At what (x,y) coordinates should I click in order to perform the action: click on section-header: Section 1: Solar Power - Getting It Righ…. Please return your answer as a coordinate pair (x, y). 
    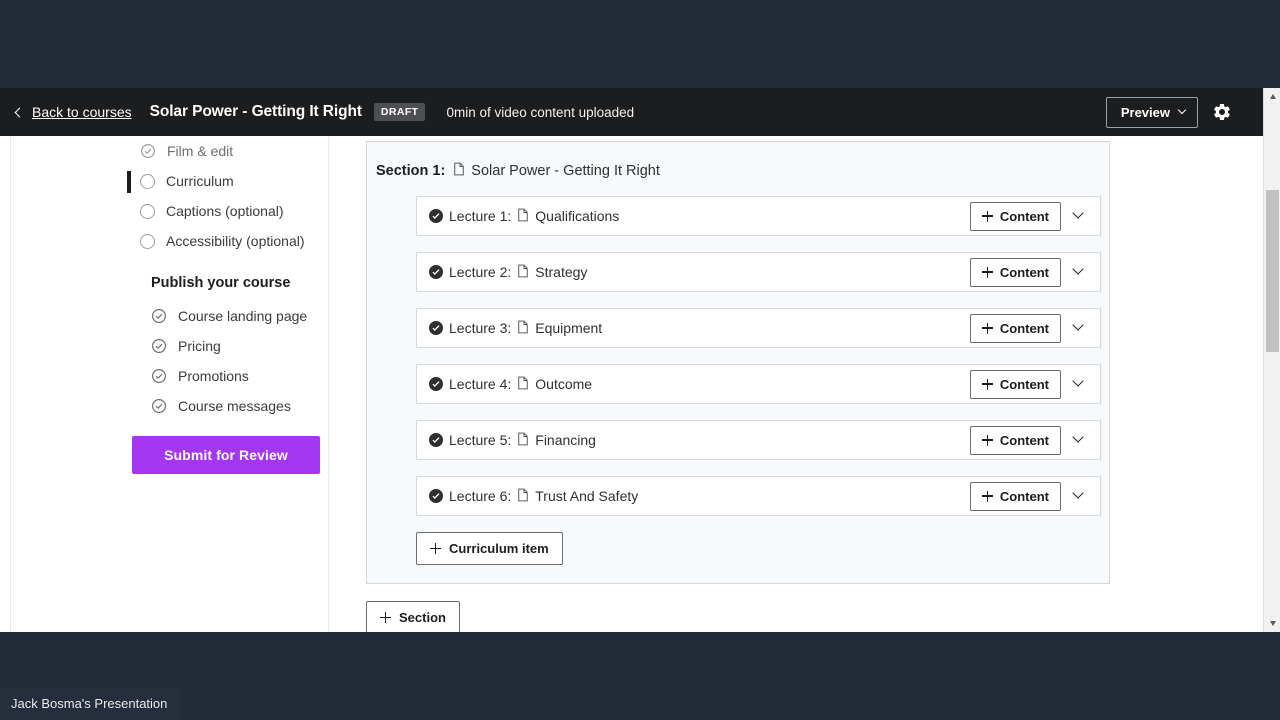
    Looking at the image, I should click on (738, 169).